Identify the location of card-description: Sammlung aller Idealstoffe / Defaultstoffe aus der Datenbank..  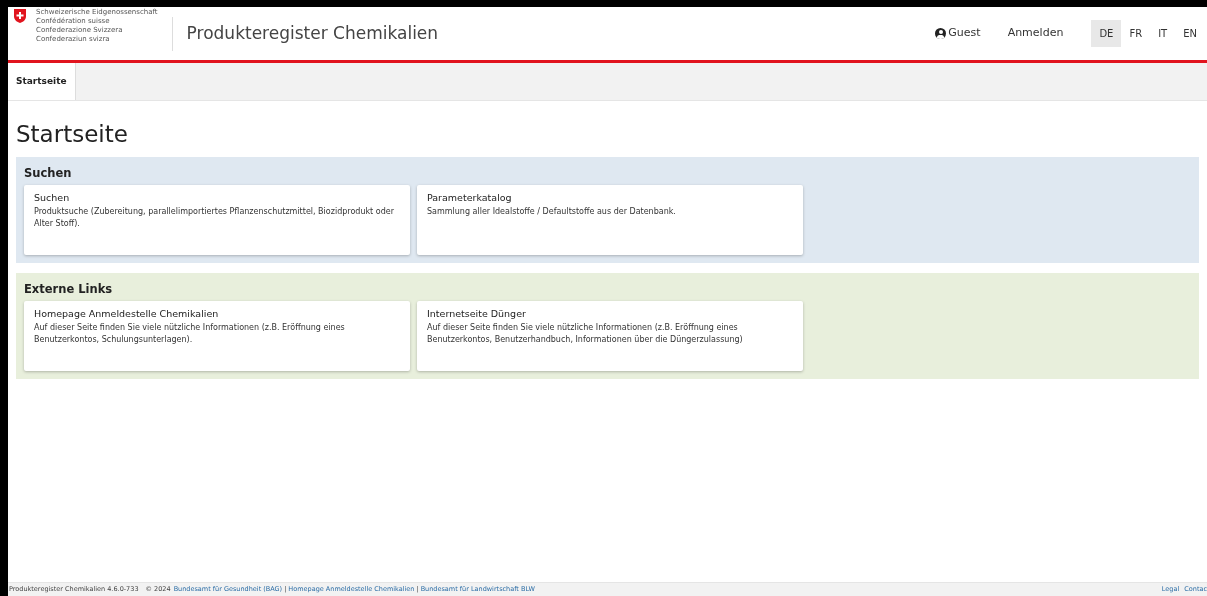
(552, 212).